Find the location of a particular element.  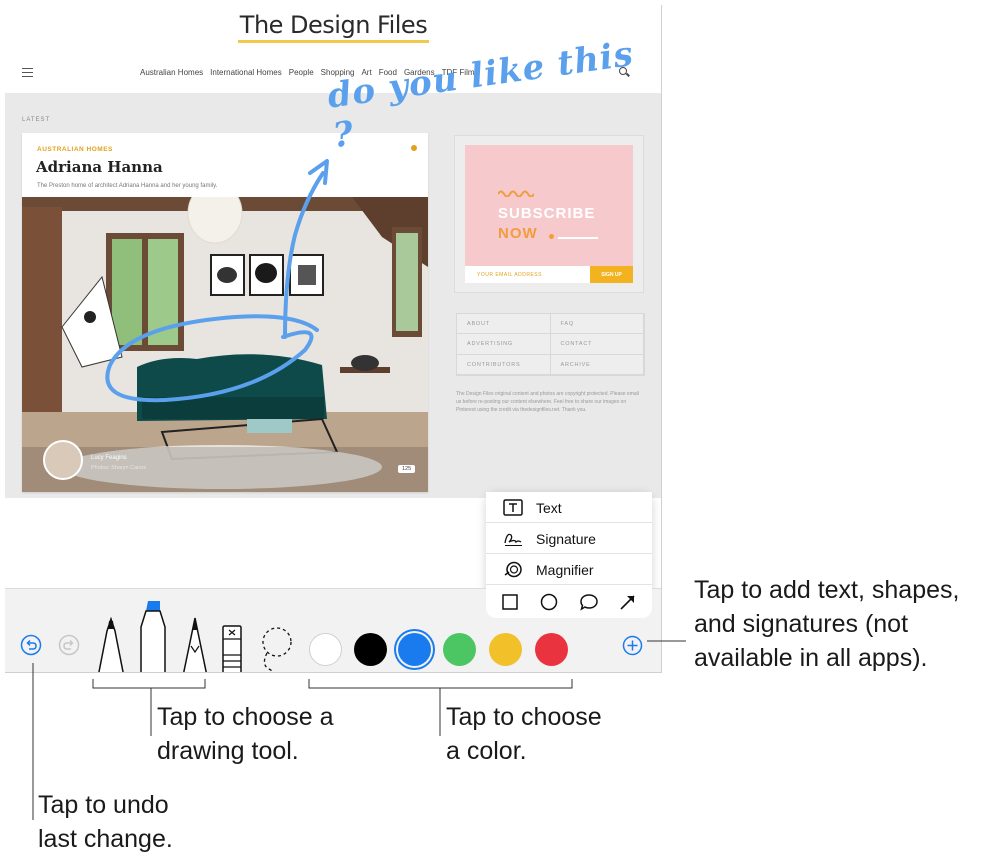

popover-item-magnifier: Magnifier is located at coordinates (569, 569).